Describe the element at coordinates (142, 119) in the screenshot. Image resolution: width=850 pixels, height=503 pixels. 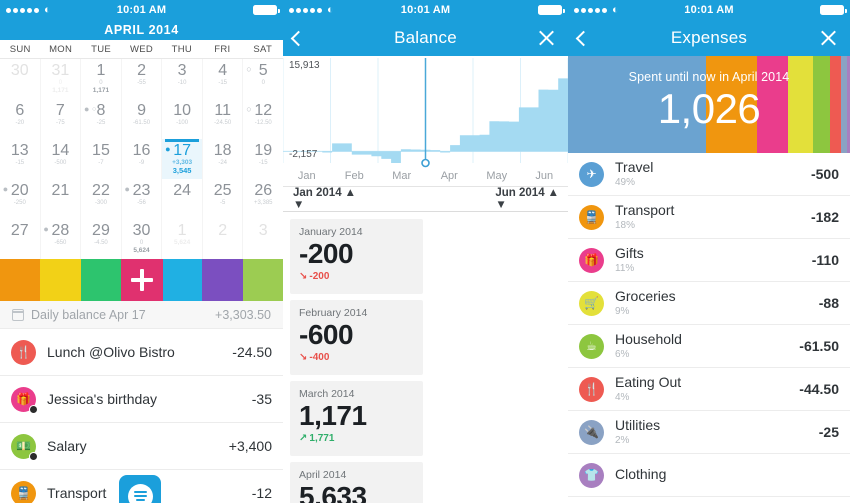
I see `calendar-day-cell: 9 -61.50` at that location.